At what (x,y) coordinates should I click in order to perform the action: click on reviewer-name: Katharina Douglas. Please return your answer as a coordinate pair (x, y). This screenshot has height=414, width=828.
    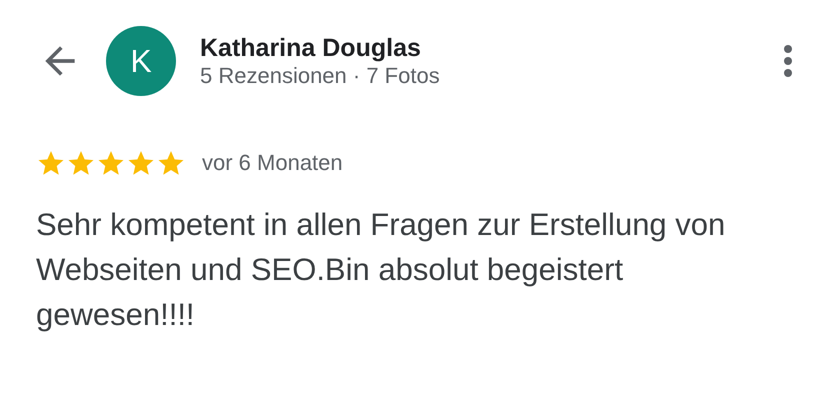
    Looking at the image, I should click on (311, 47).